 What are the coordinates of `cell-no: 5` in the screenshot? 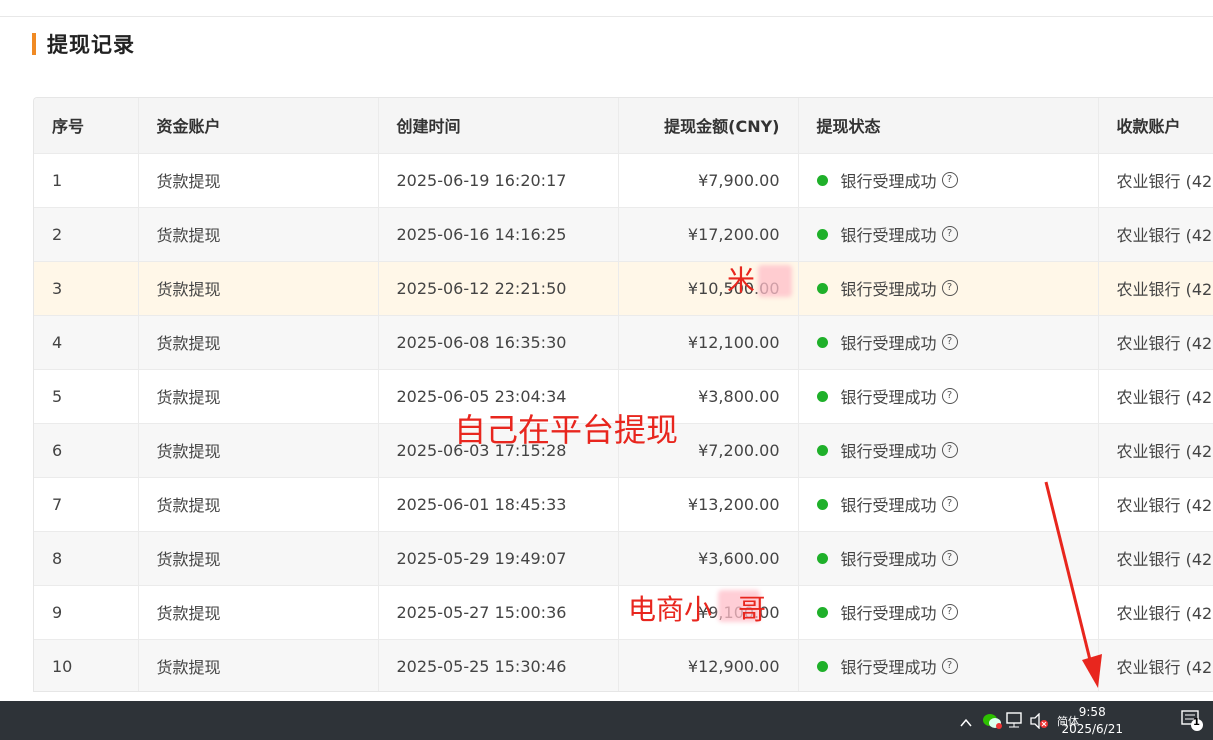 It's located at (86, 396).